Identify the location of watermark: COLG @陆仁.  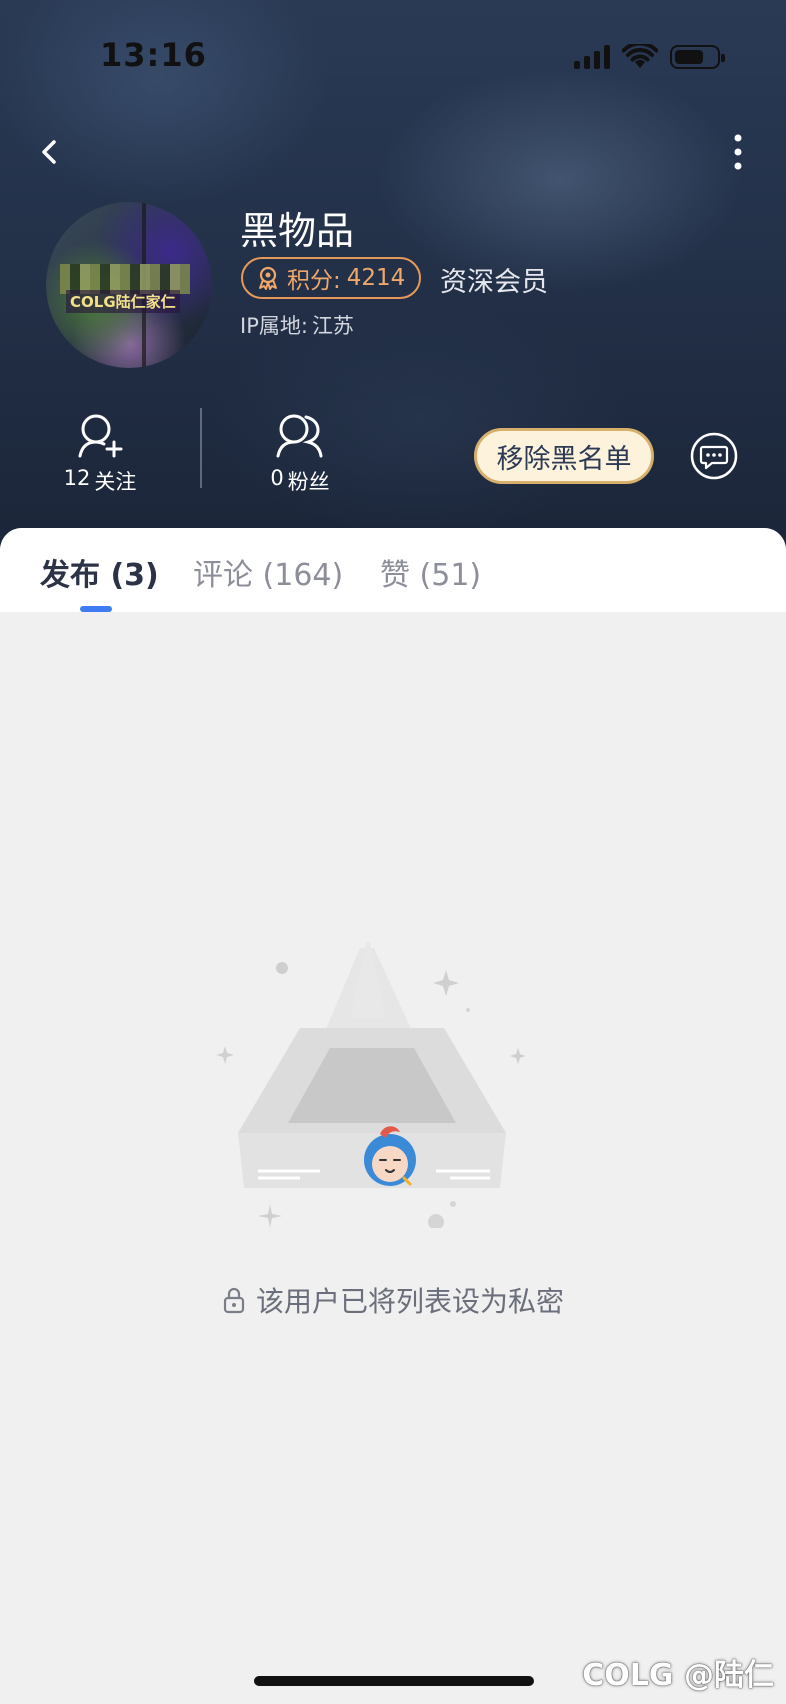
(678, 1675).